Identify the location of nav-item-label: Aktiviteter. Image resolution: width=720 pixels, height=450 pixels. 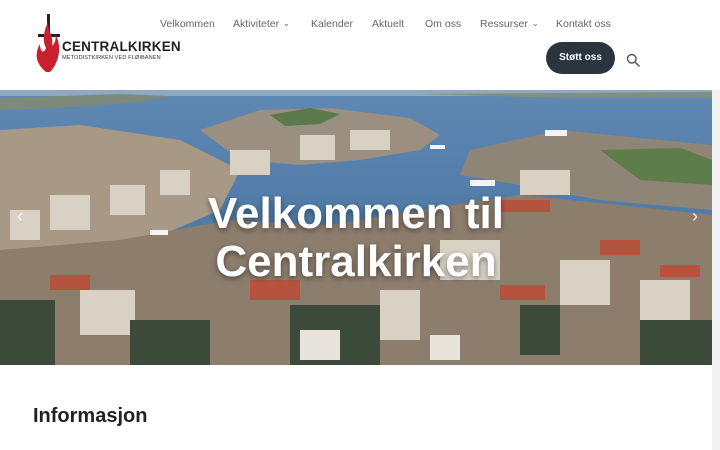
(256, 24).